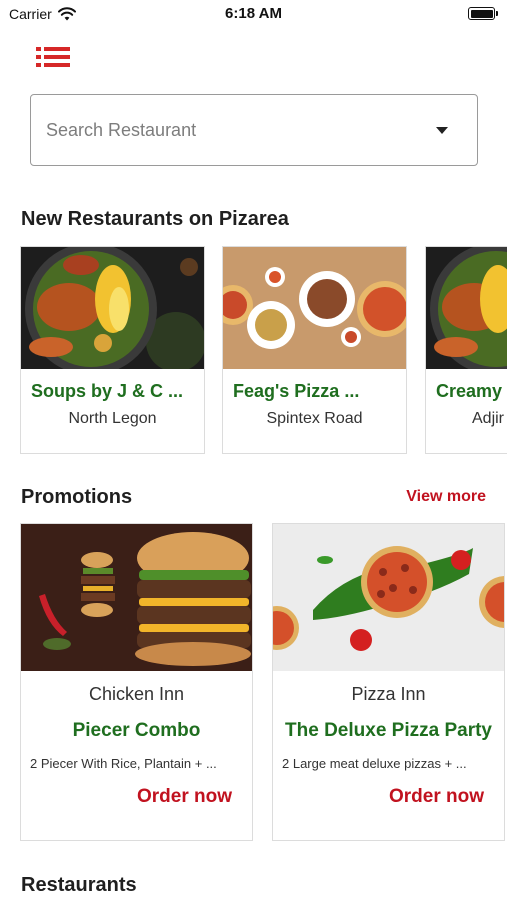 This screenshot has width=507, height=900. What do you see at coordinates (483, 13) in the screenshot?
I see `battery-icon` at bounding box center [483, 13].